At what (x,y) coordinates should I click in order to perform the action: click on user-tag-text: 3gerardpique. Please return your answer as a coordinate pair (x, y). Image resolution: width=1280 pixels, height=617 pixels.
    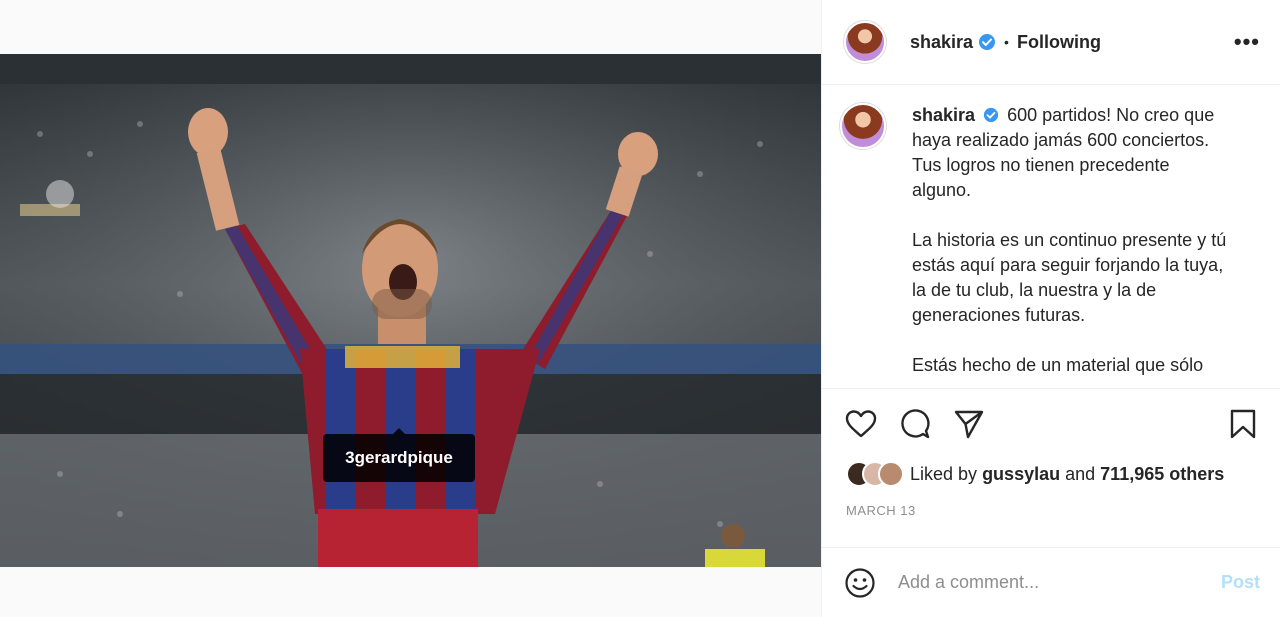
    Looking at the image, I should click on (399, 457).